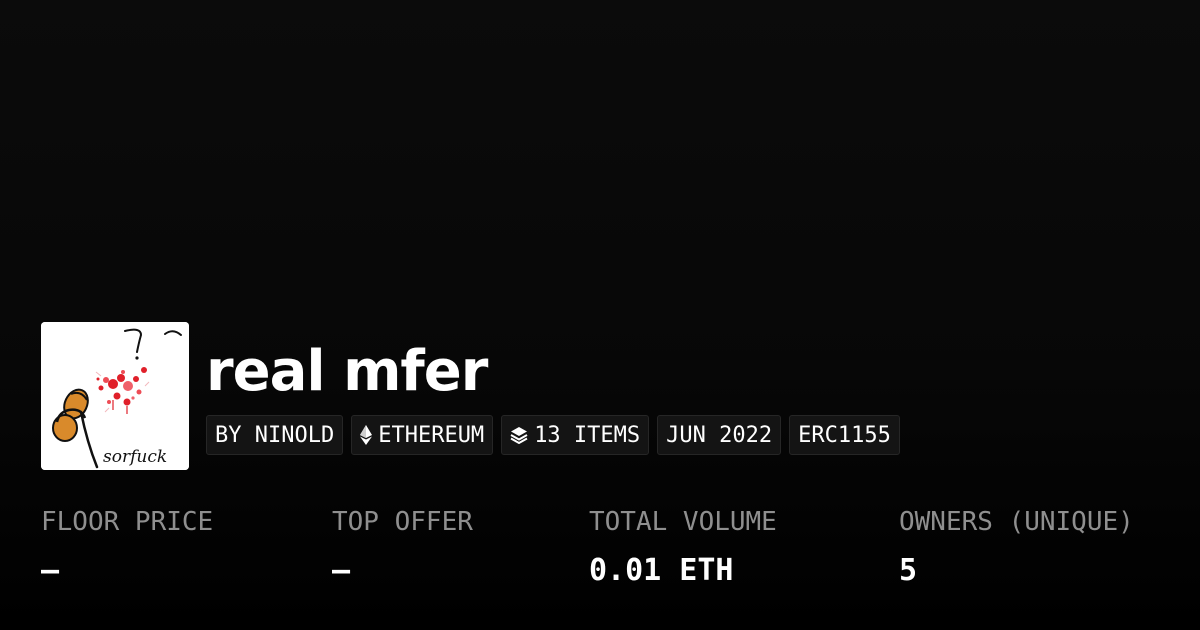  I want to click on chain-label: ETHEREUM, so click(431, 435).